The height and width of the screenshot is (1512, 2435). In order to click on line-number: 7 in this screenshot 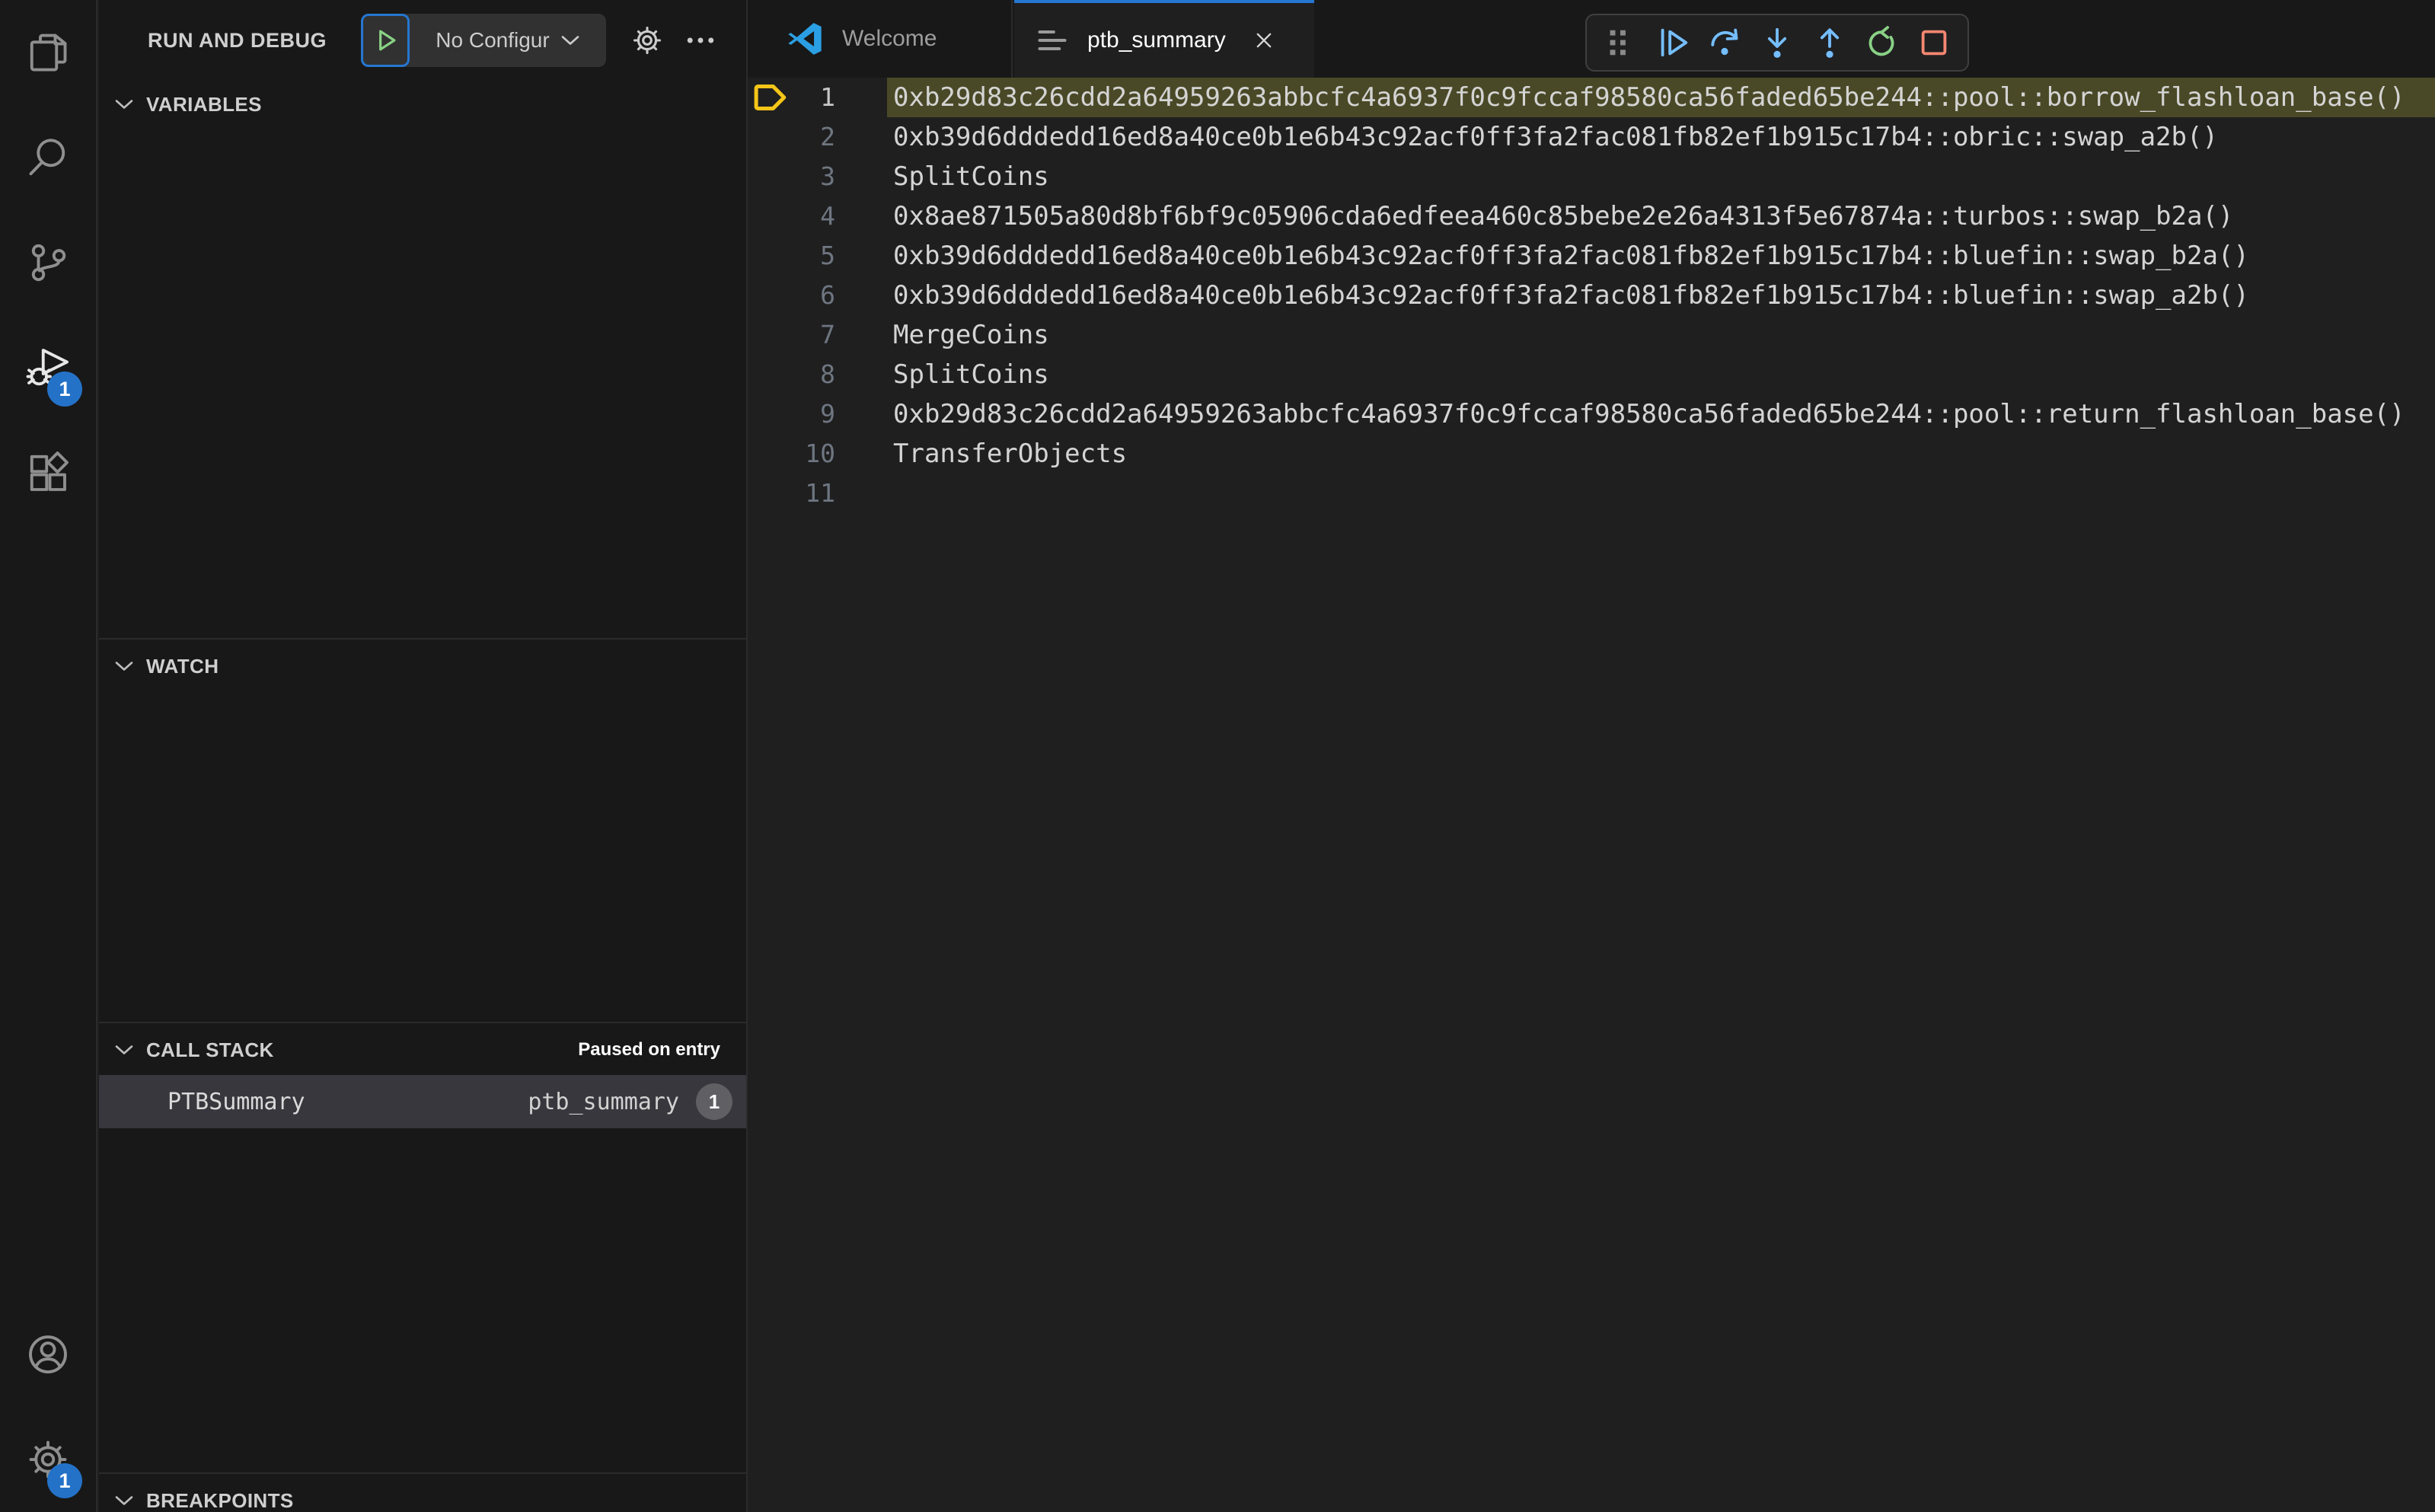, I will do `click(827, 334)`.